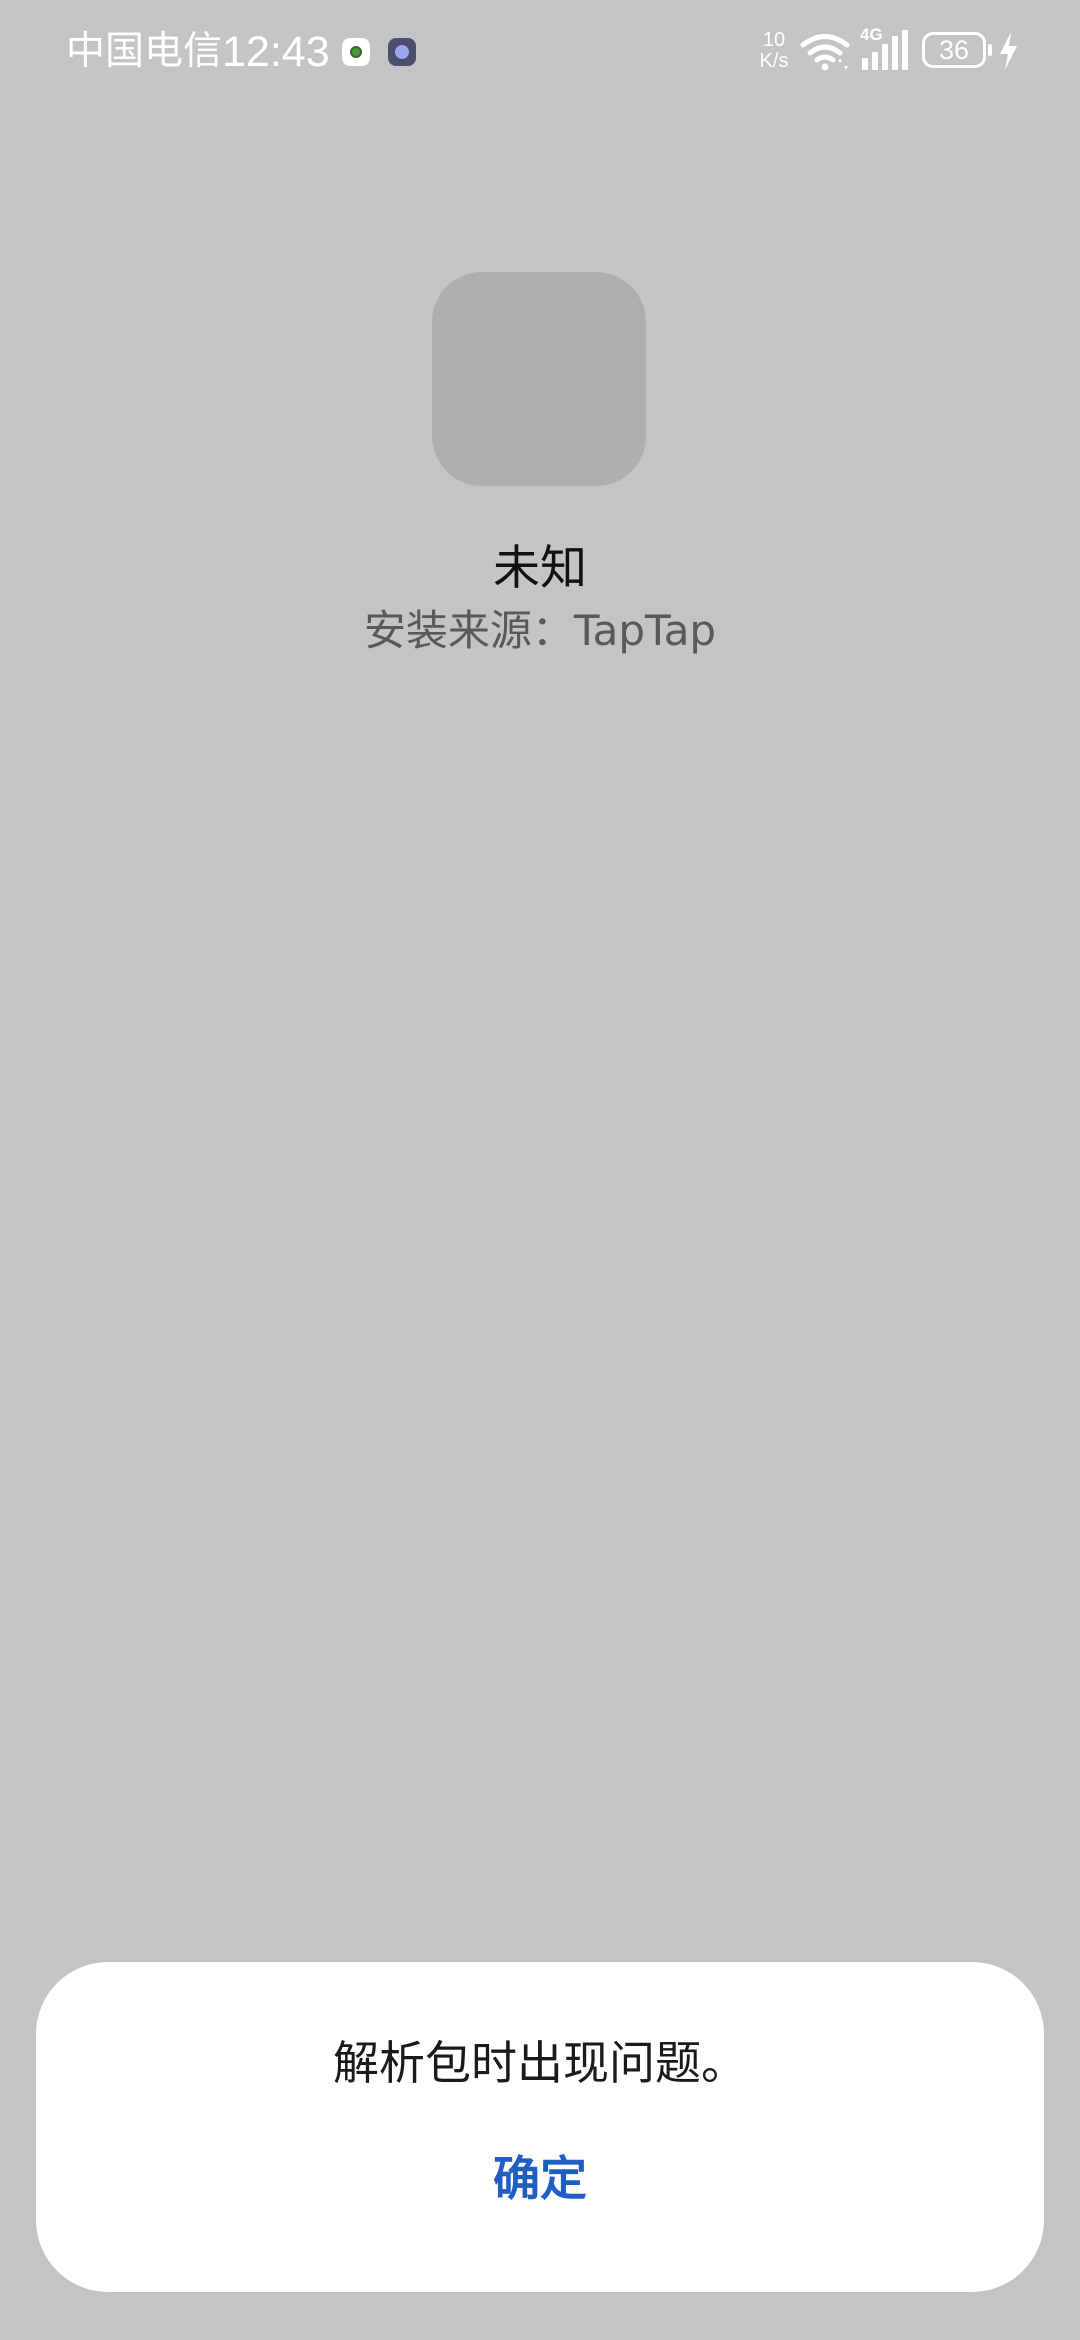  I want to click on app-notification-icon, so click(356, 52).